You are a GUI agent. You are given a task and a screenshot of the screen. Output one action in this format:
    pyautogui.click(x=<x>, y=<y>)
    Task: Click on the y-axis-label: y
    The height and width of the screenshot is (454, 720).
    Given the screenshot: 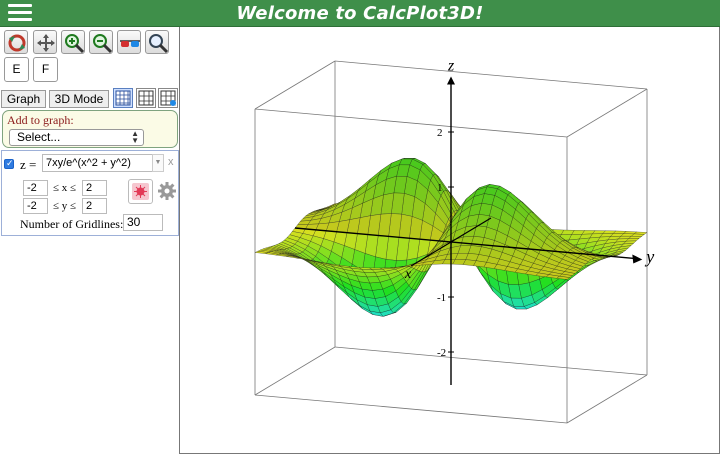 What is the action you would take?
    pyautogui.click(x=649, y=256)
    